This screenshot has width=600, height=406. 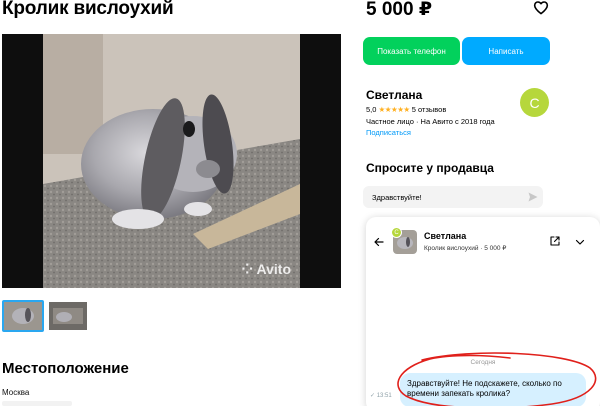 I want to click on rating-value: 5,0, so click(x=371, y=109).